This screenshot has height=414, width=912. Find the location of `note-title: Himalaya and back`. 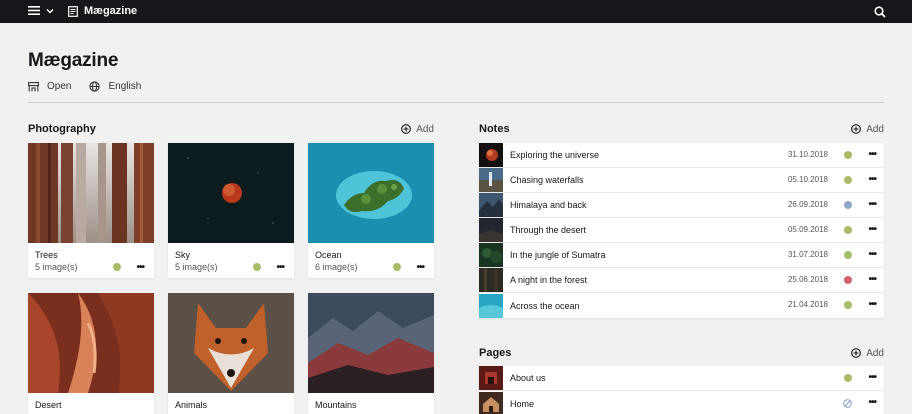

note-title: Himalaya and back is located at coordinates (548, 205).